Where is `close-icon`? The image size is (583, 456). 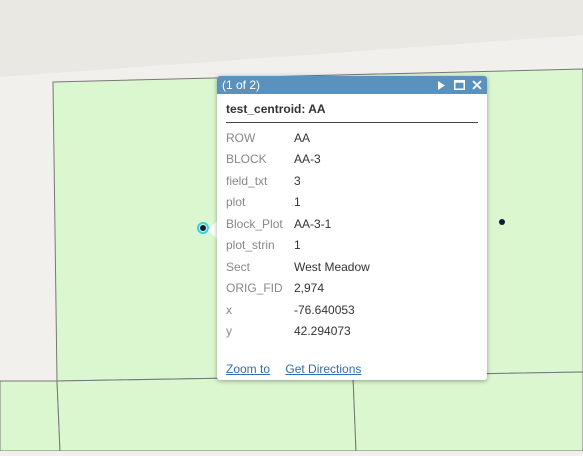
close-icon is located at coordinates (477, 85).